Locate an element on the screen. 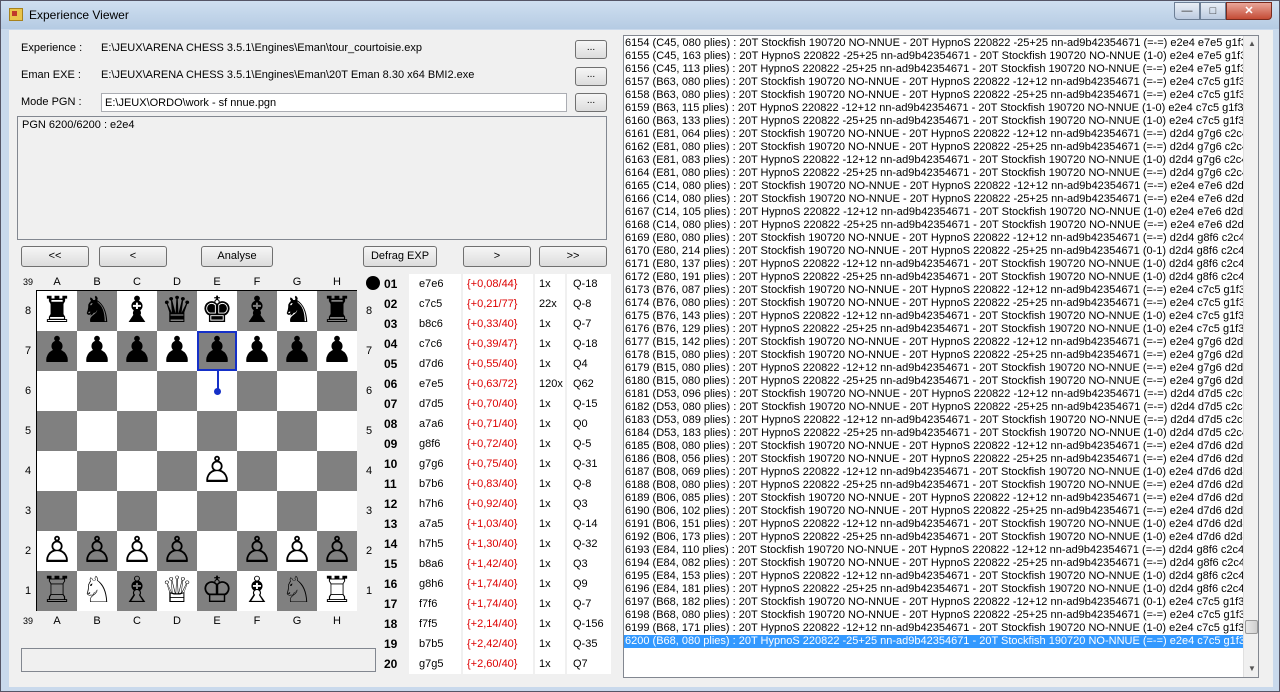 Image resolution: width=1280 pixels, height=692 pixels. square-h6 is located at coordinates (337, 391).